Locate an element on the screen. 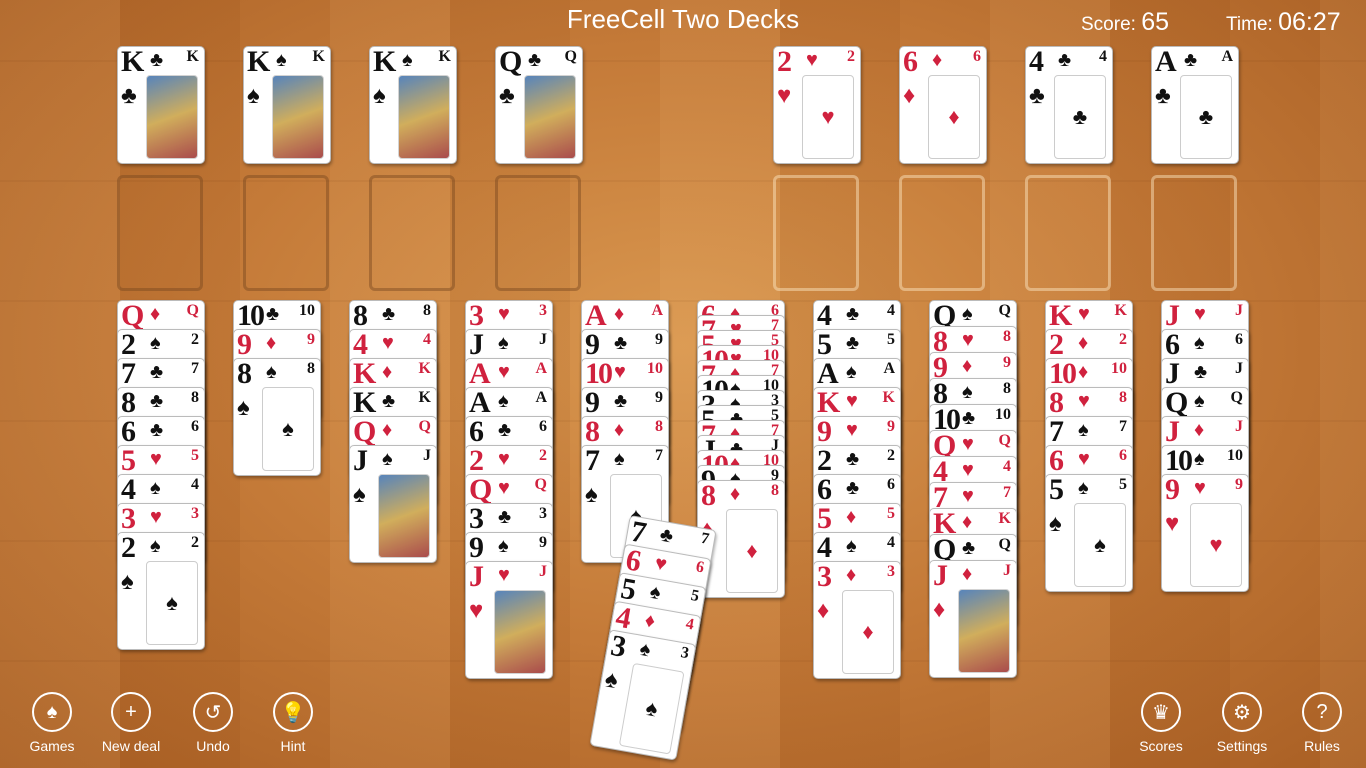 This screenshot has height=768, width=1366. score: Score: 65 is located at coordinates (1125, 22).